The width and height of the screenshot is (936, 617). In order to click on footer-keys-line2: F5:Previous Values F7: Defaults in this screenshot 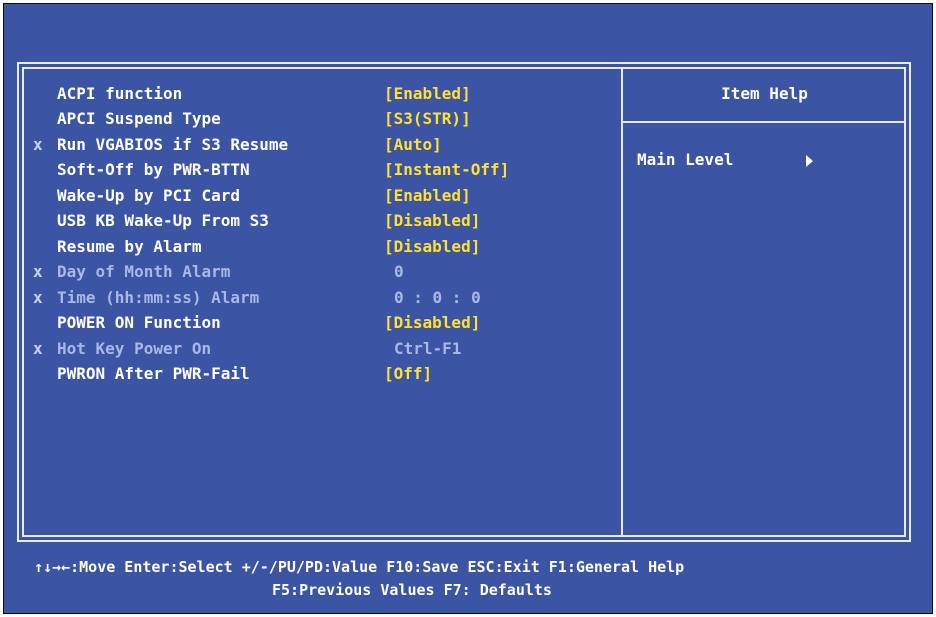, I will do `click(412, 590)`.